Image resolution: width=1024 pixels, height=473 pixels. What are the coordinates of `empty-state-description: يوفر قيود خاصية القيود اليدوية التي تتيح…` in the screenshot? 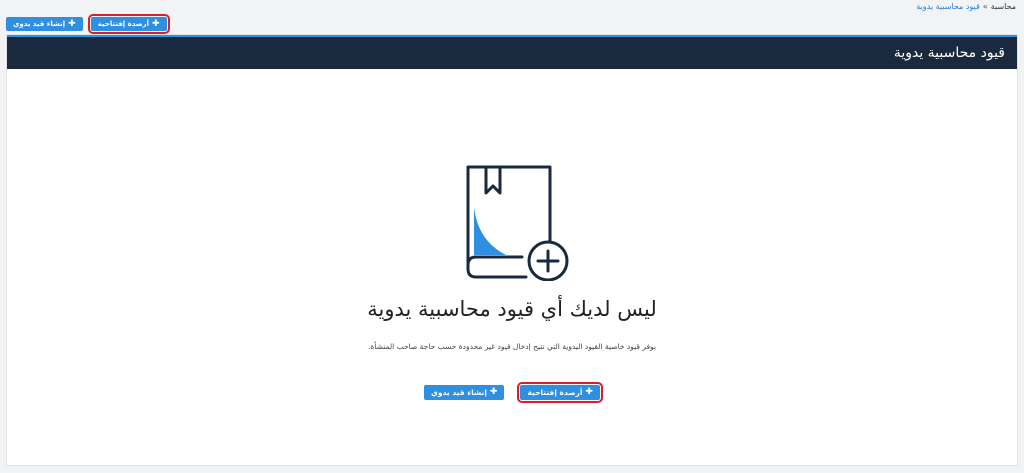 It's located at (512, 346).